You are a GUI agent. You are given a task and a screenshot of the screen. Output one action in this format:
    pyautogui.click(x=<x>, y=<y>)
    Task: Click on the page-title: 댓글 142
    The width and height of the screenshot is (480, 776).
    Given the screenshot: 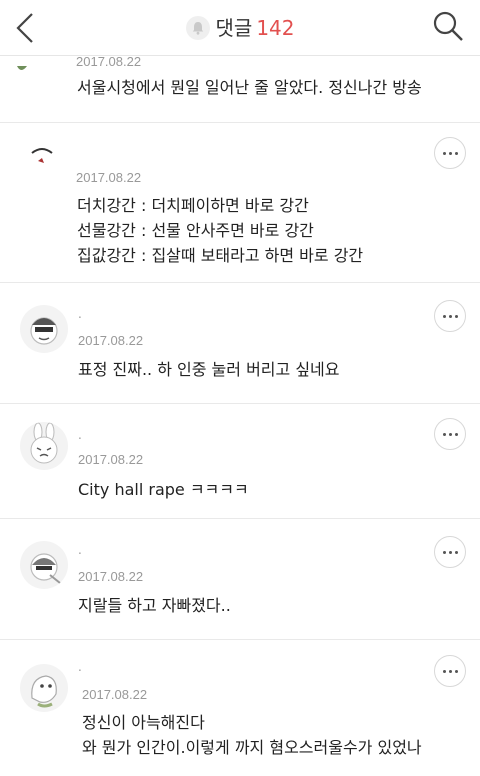 What is the action you would take?
    pyautogui.click(x=240, y=28)
    